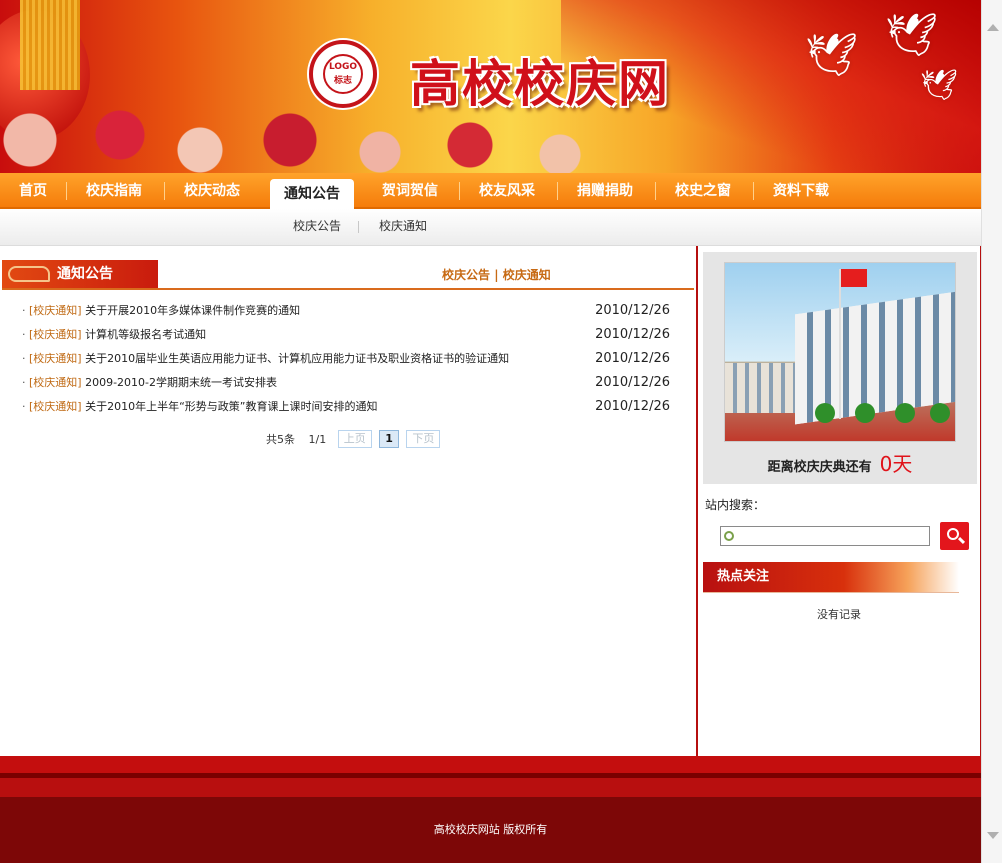 The image size is (1002, 863). Describe the element at coordinates (85, 274) in the screenshot. I see `section-title: 通知公告` at that location.